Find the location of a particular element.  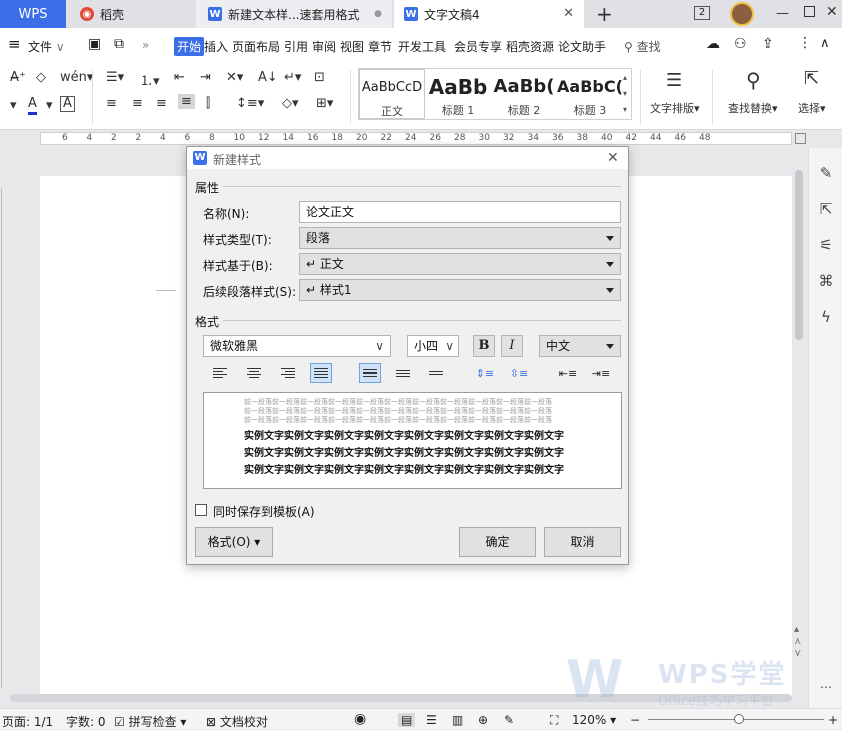

zoom-dropdown: 120% ▾ is located at coordinates (594, 720).